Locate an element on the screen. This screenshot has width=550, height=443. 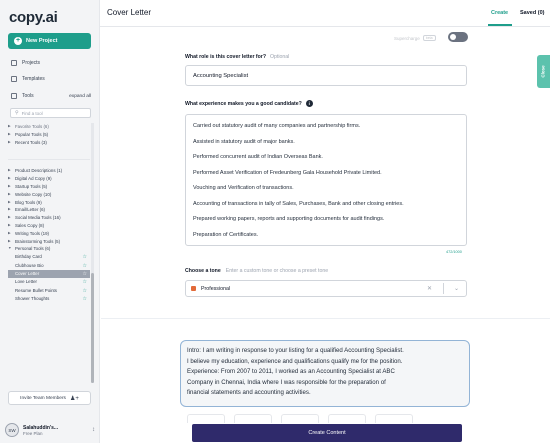
active-tab-indicator is located at coordinates (500, 25).